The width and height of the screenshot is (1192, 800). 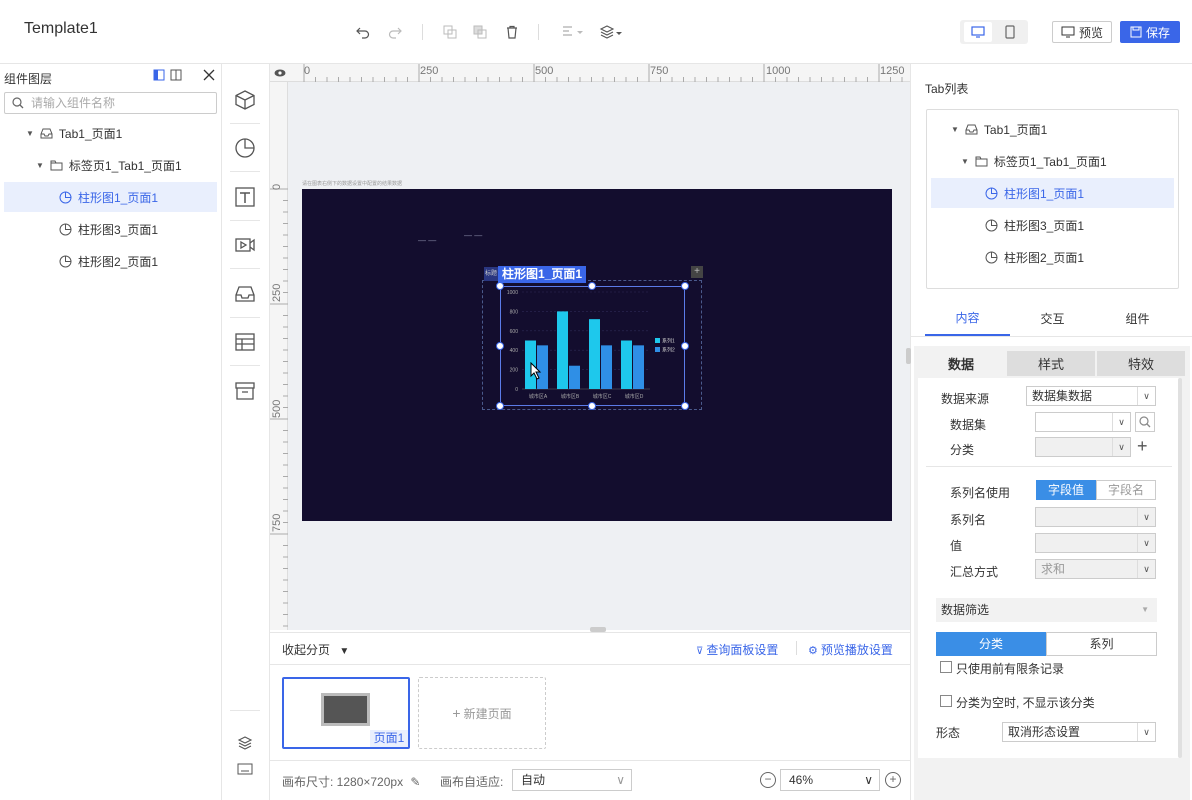 What do you see at coordinates (110, 197) in the screenshot?
I see `layer-item-chart1: 柱形图1_页面1` at bounding box center [110, 197].